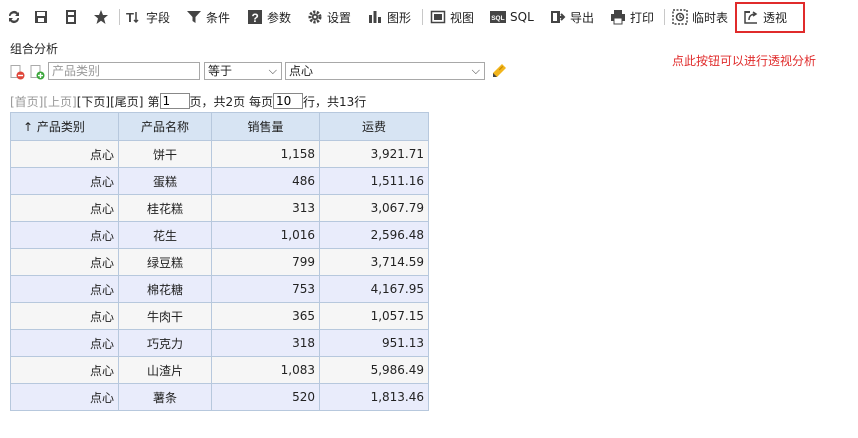  Describe the element at coordinates (385, 71) in the screenshot. I see `value-select: 点心 ⌵` at that location.